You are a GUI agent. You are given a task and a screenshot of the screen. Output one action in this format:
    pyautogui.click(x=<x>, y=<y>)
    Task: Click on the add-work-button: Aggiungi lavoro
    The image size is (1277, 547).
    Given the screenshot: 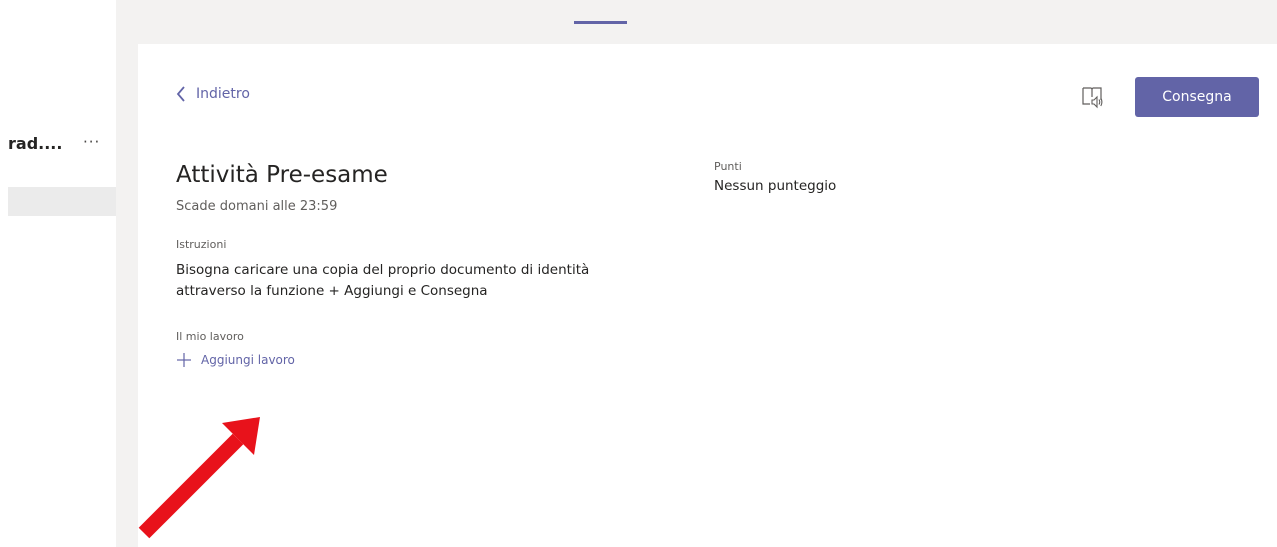 What is the action you would take?
    pyautogui.click(x=235, y=360)
    